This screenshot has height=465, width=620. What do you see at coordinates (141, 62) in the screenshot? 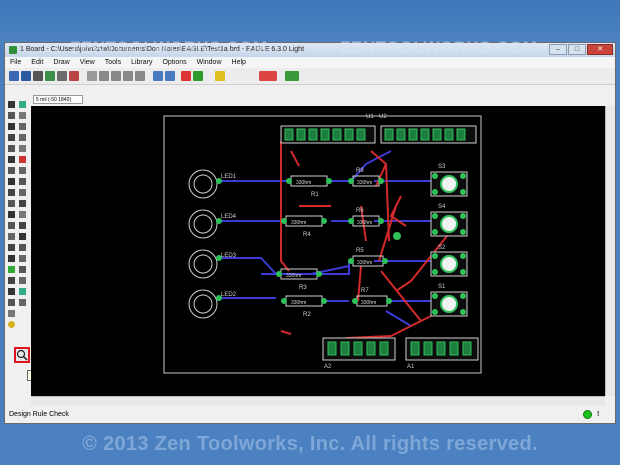
I see `menu-library: Library` at bounding box center [141, 62].